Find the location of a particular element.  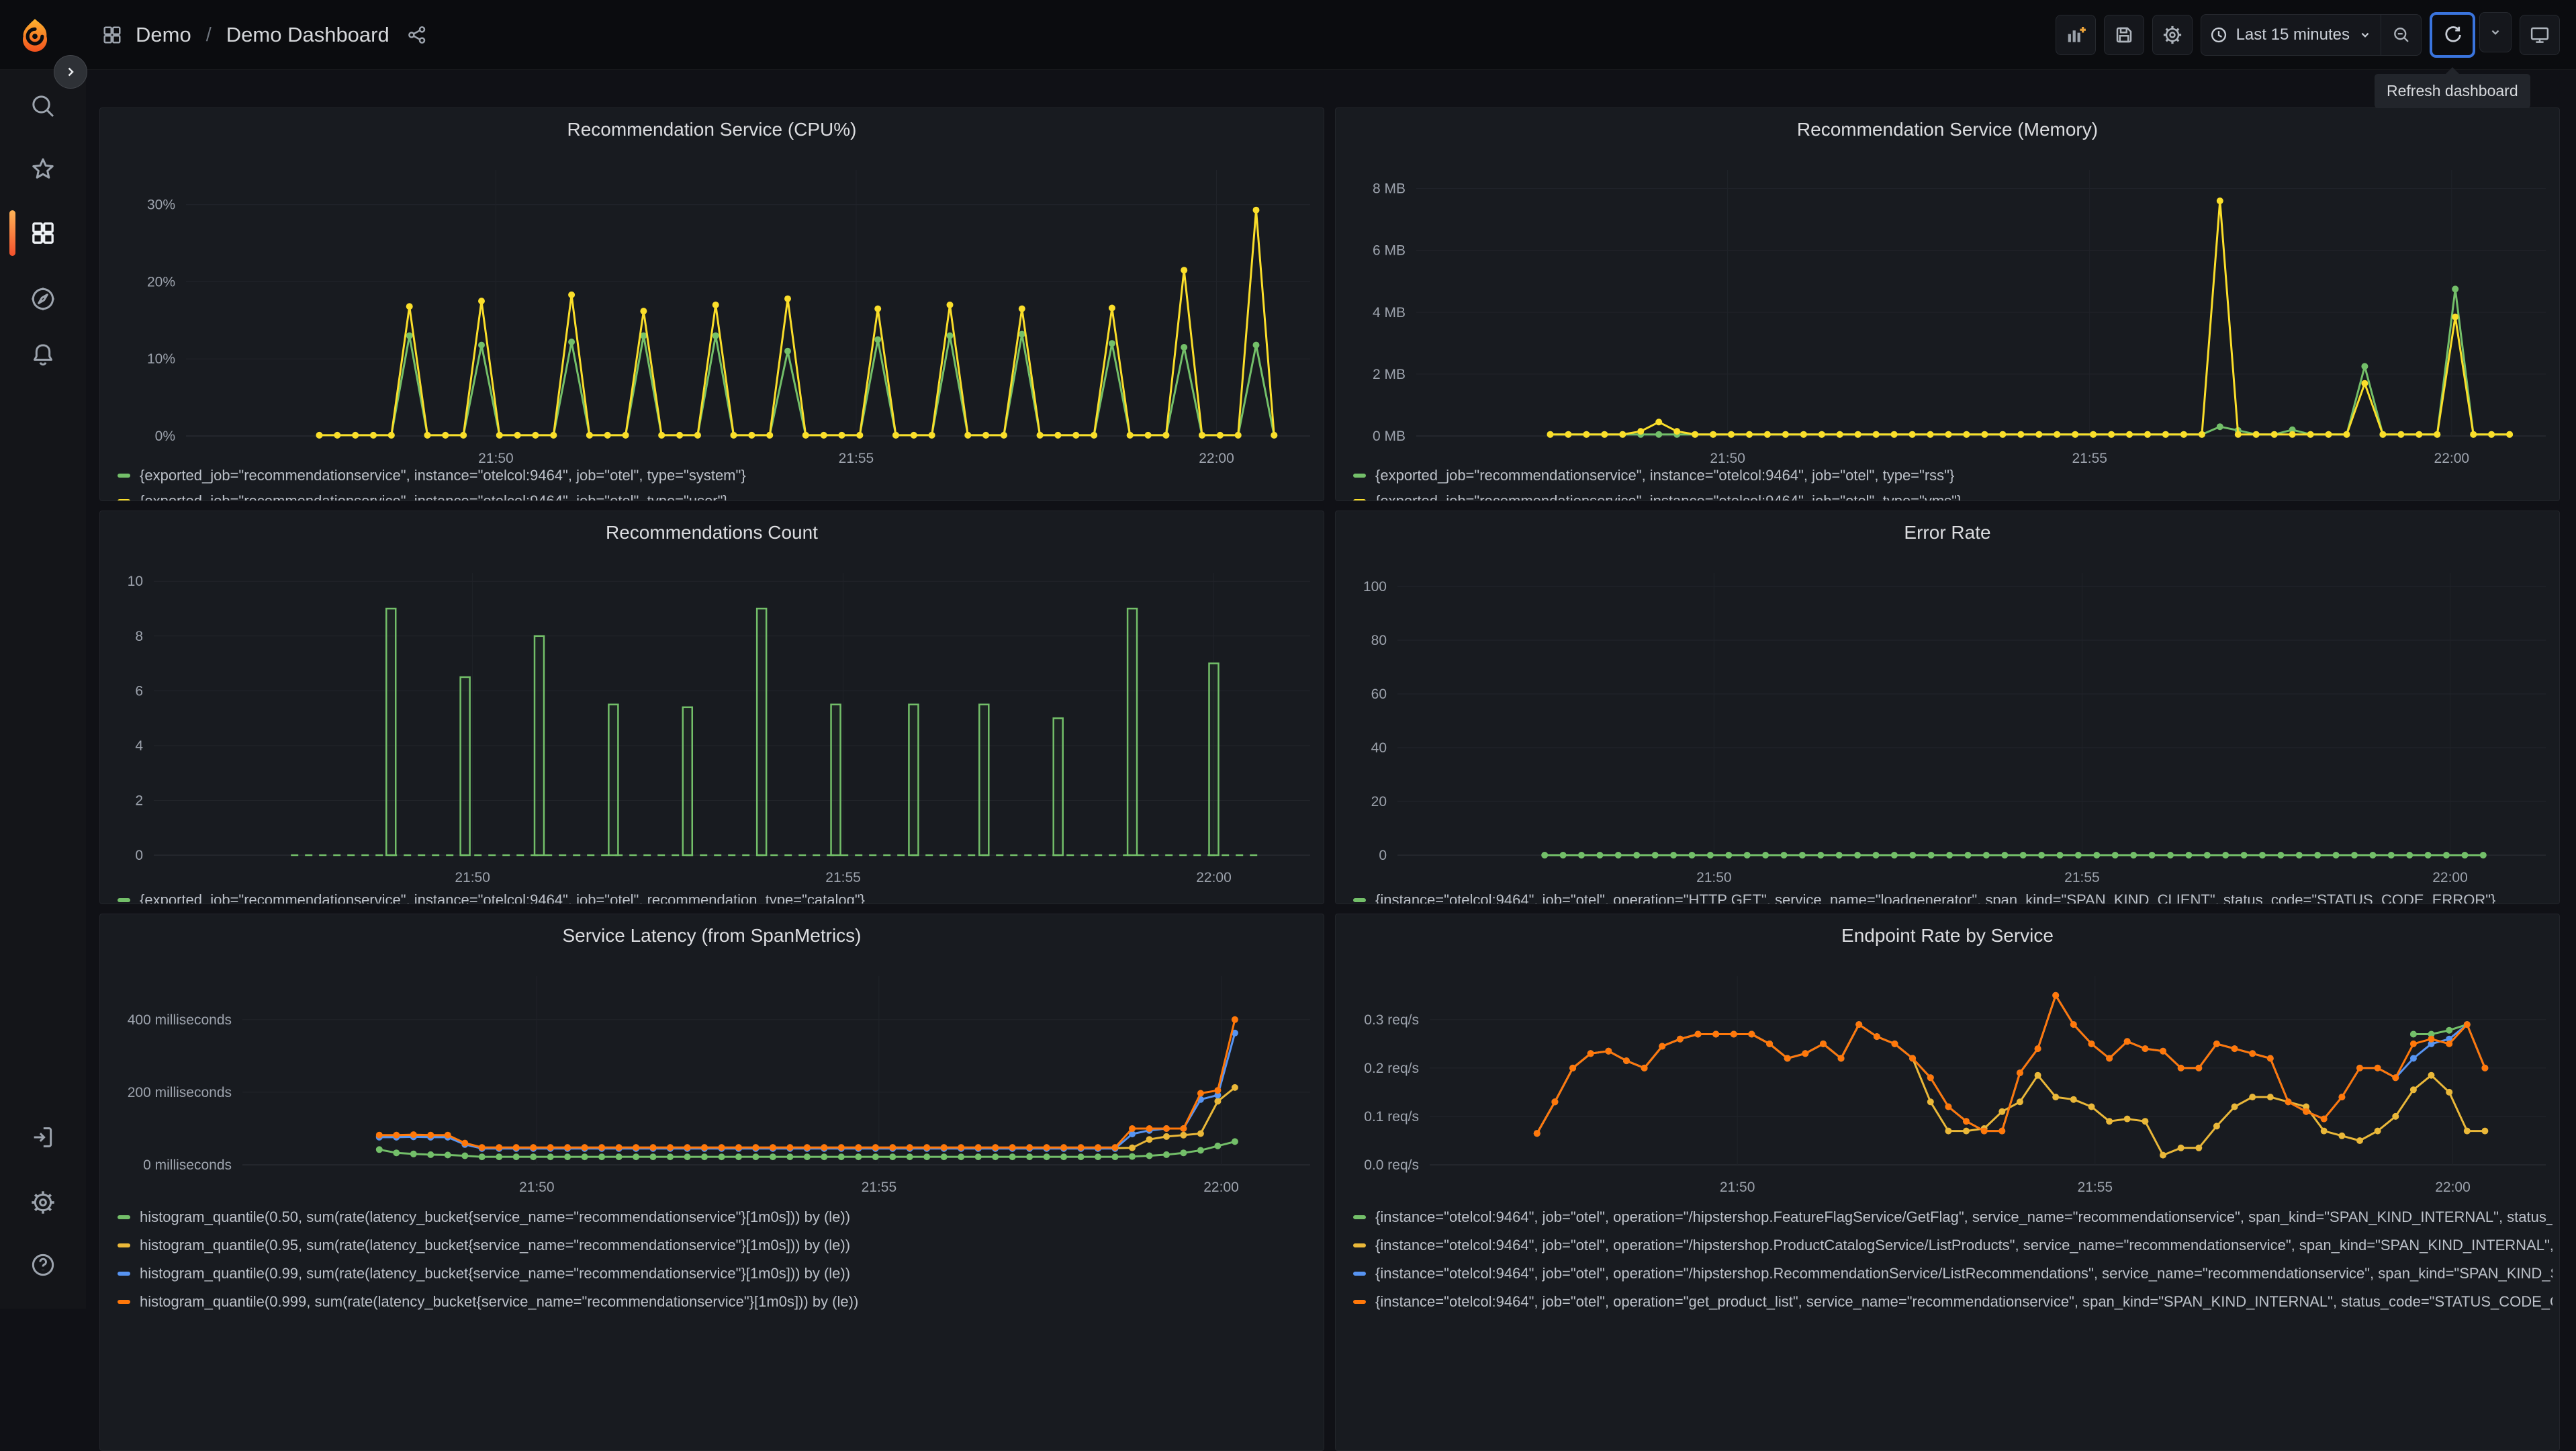

sign-in-icon is located at coordinates (43, 1137).